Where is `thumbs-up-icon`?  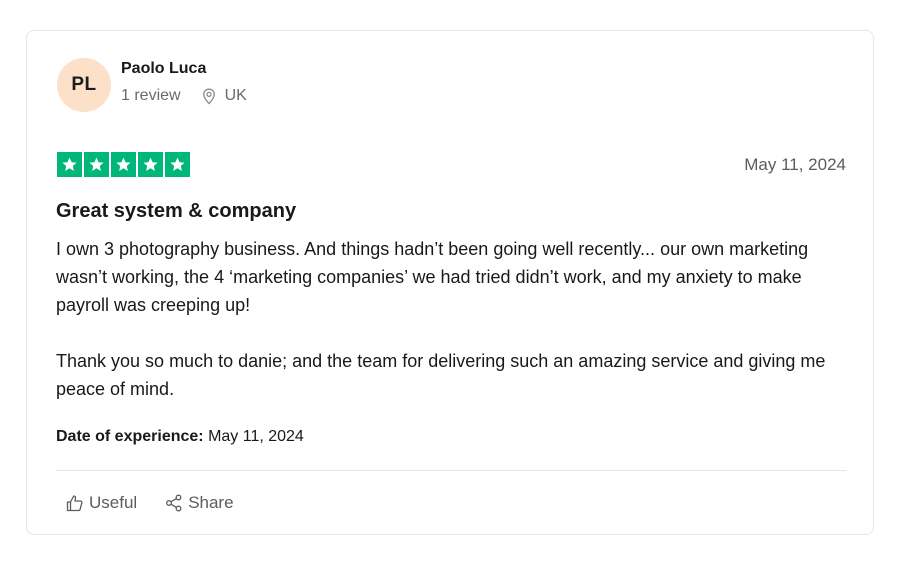
thumbs-up-icon is located at coordinates (74, 503).